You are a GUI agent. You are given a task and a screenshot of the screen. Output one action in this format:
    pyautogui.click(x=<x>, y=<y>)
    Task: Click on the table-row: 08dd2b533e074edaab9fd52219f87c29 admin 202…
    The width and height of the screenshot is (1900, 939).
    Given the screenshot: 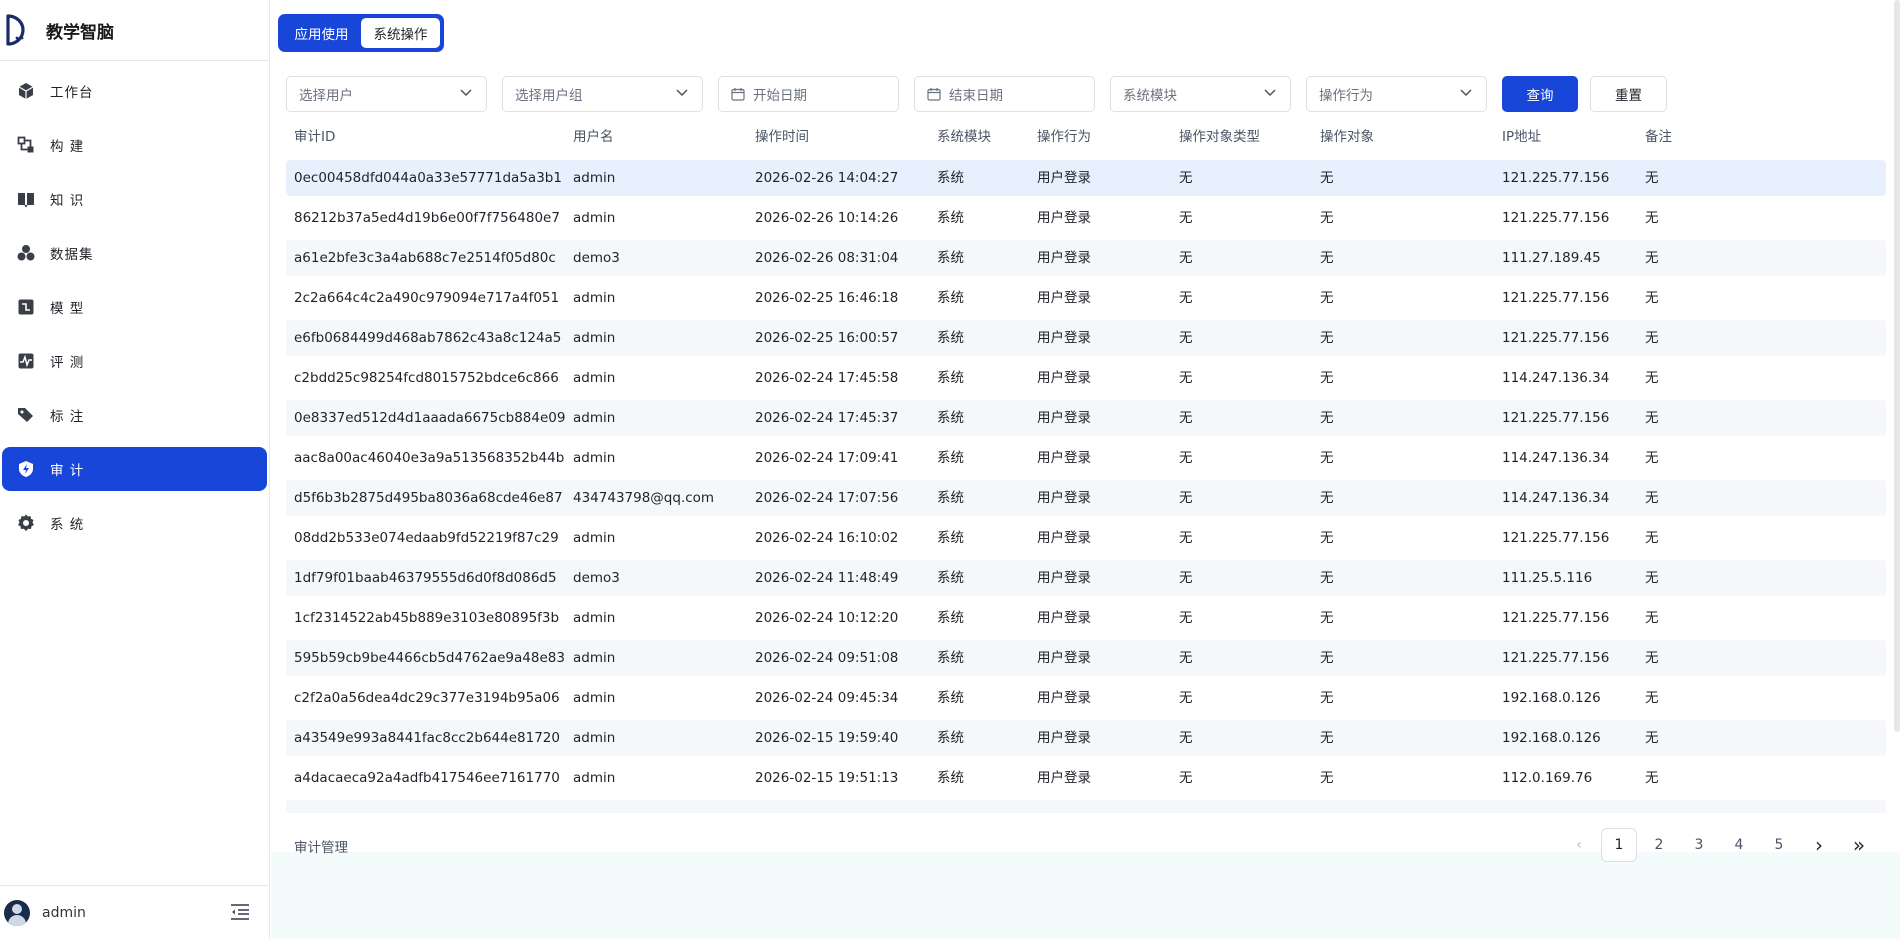 What is the action you would take?
    pyautogui.click(x=1086, y=538)
    